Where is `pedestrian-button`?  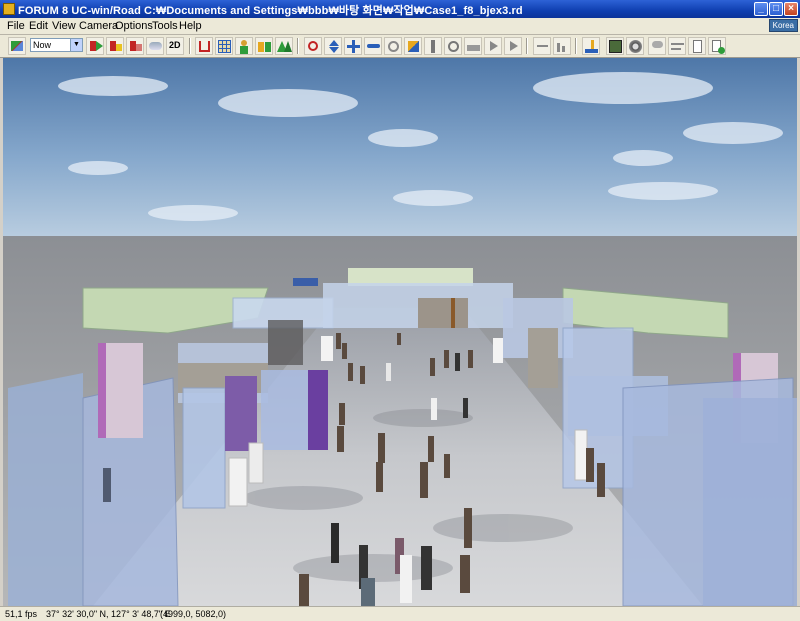
pedestrian-button is located at coordinates (244, 46).